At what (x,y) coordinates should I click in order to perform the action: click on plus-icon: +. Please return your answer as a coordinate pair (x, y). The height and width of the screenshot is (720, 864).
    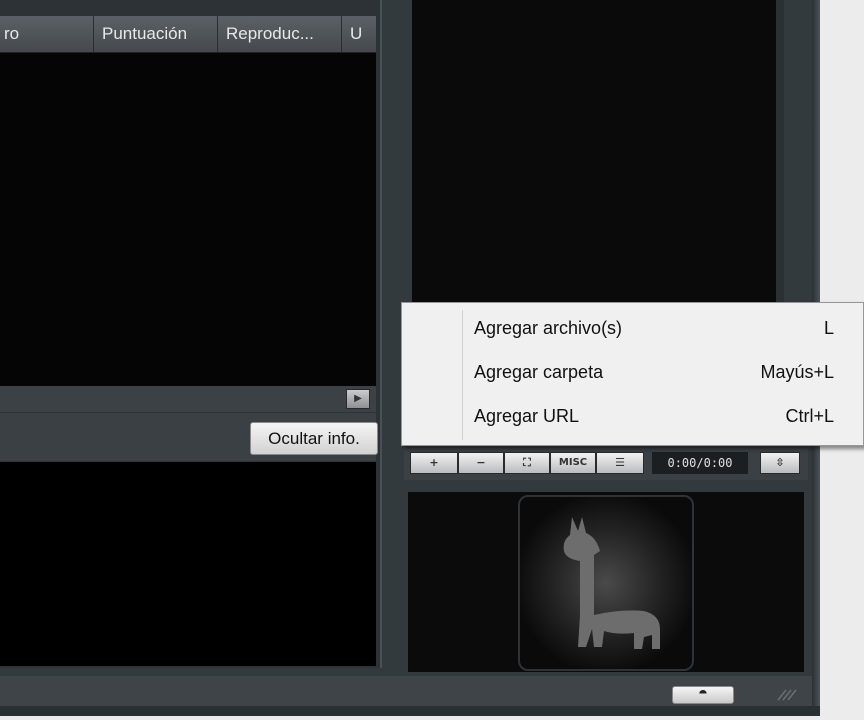
    Looking at the image, I should click on (434, 462).